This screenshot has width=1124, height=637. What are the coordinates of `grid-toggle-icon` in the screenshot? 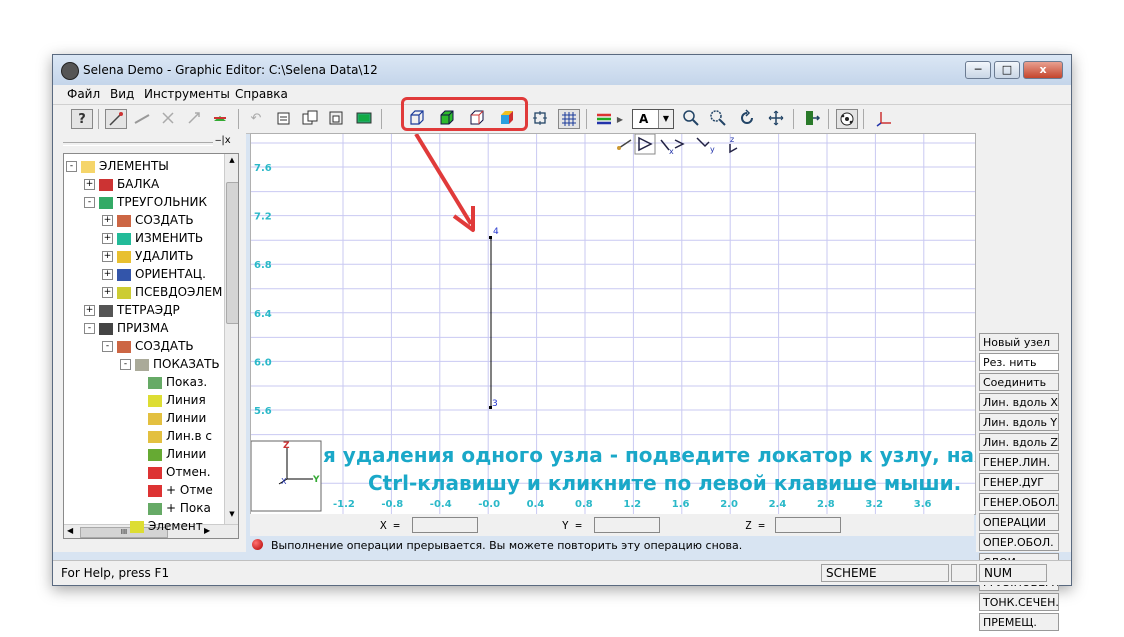 It's located at (569, 119).